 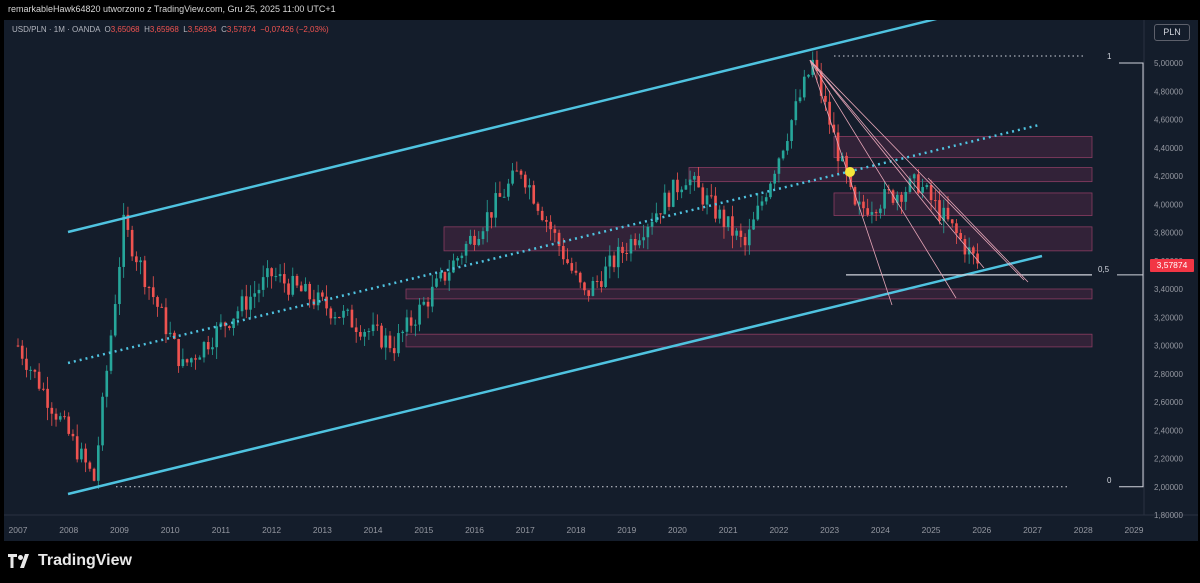 What do you see at coordinates (1083, 530) in the screenshot?
I see `x-tick-label: 2028` at bounding box center [1083, 530].